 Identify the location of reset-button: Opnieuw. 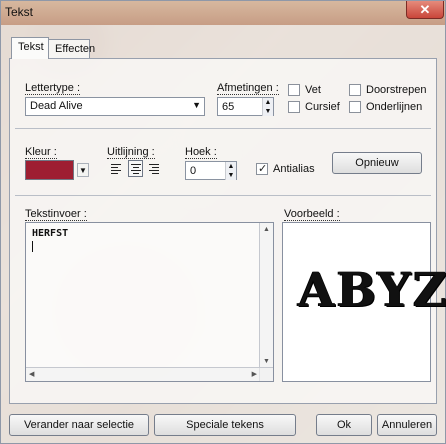
(377, 163).